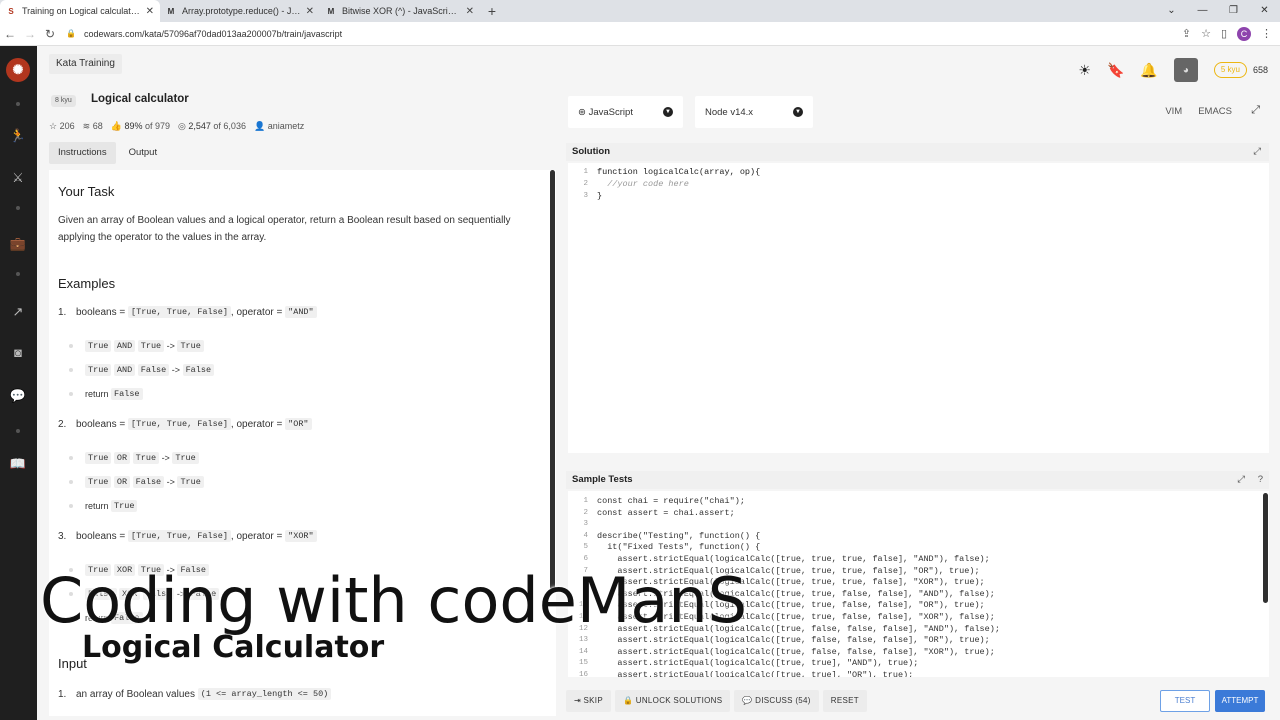  What do you see at coordinates (10, 34) in the screenshot?
I see `back-icon: ←` at bounding box center [10, 34].